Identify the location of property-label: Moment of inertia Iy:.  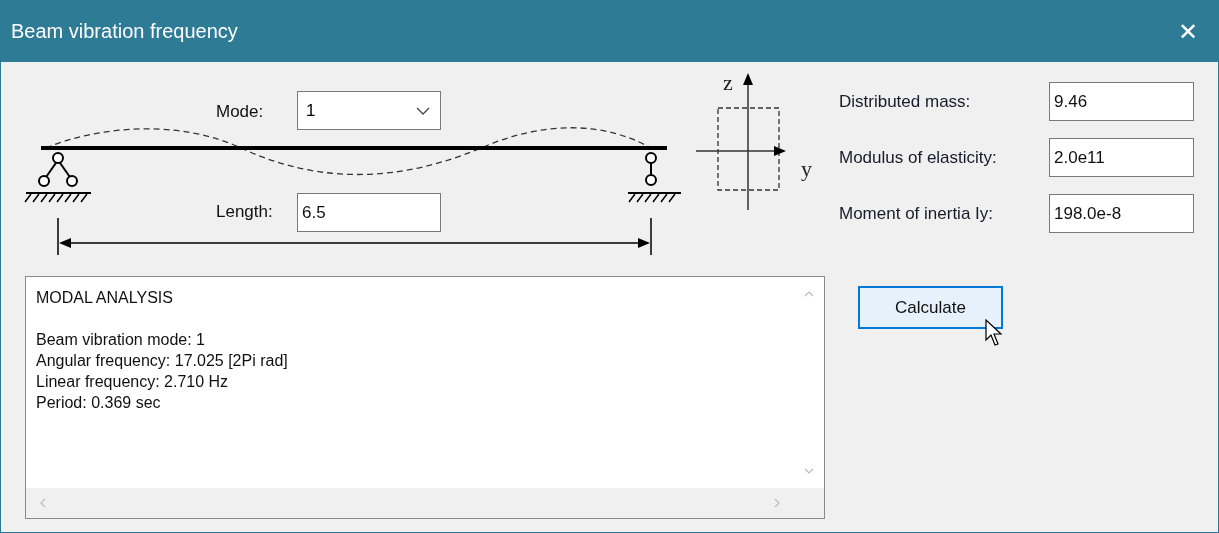
(916, 213).